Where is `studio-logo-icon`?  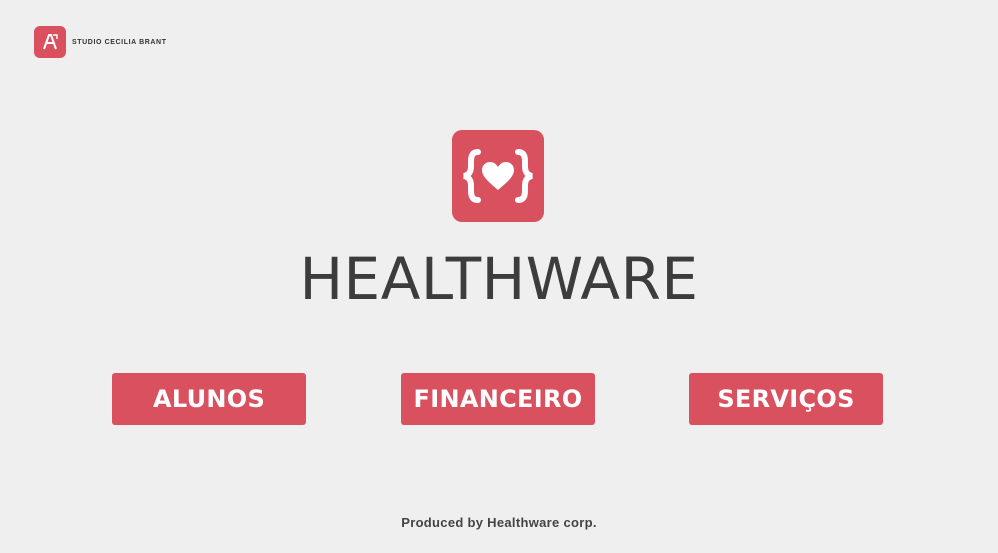 studio-logo-icon is located at coordinates (50, 42).